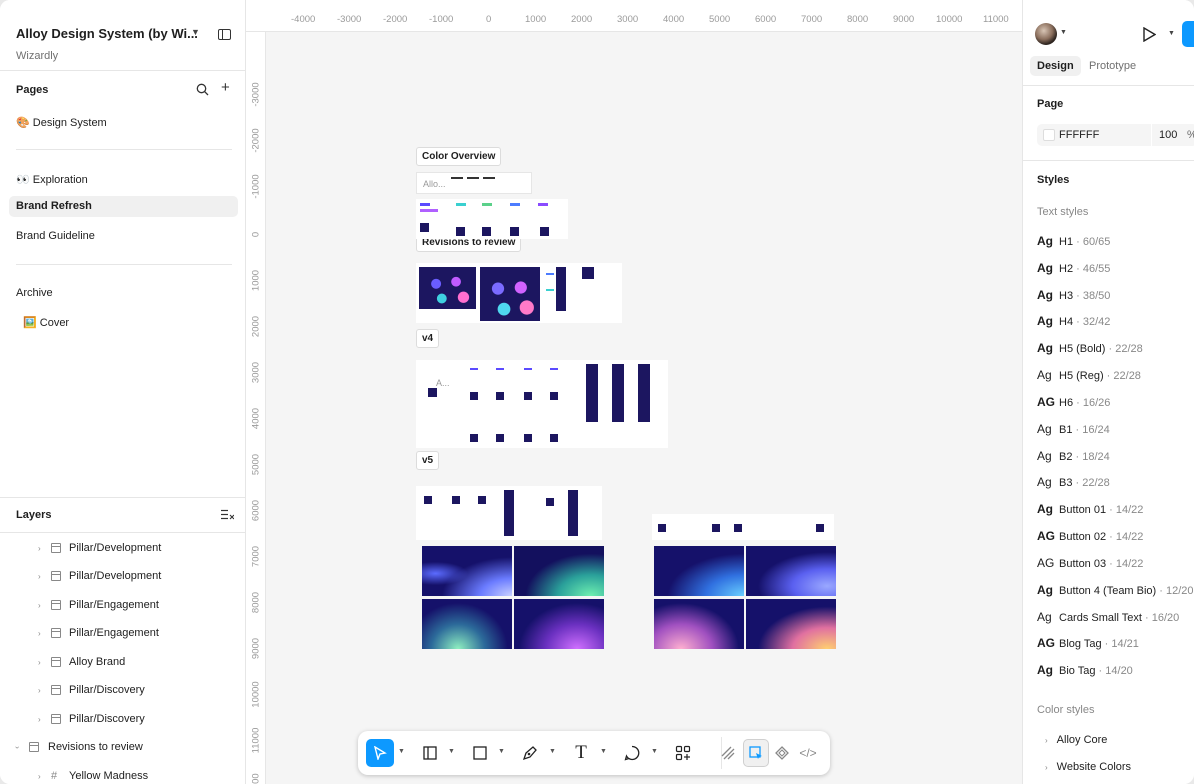 Image resolution: width=1194 pixels, height=784 pixels. I want to click on text-style-item: Ag H2 · 46/55, so click(1073, 268).